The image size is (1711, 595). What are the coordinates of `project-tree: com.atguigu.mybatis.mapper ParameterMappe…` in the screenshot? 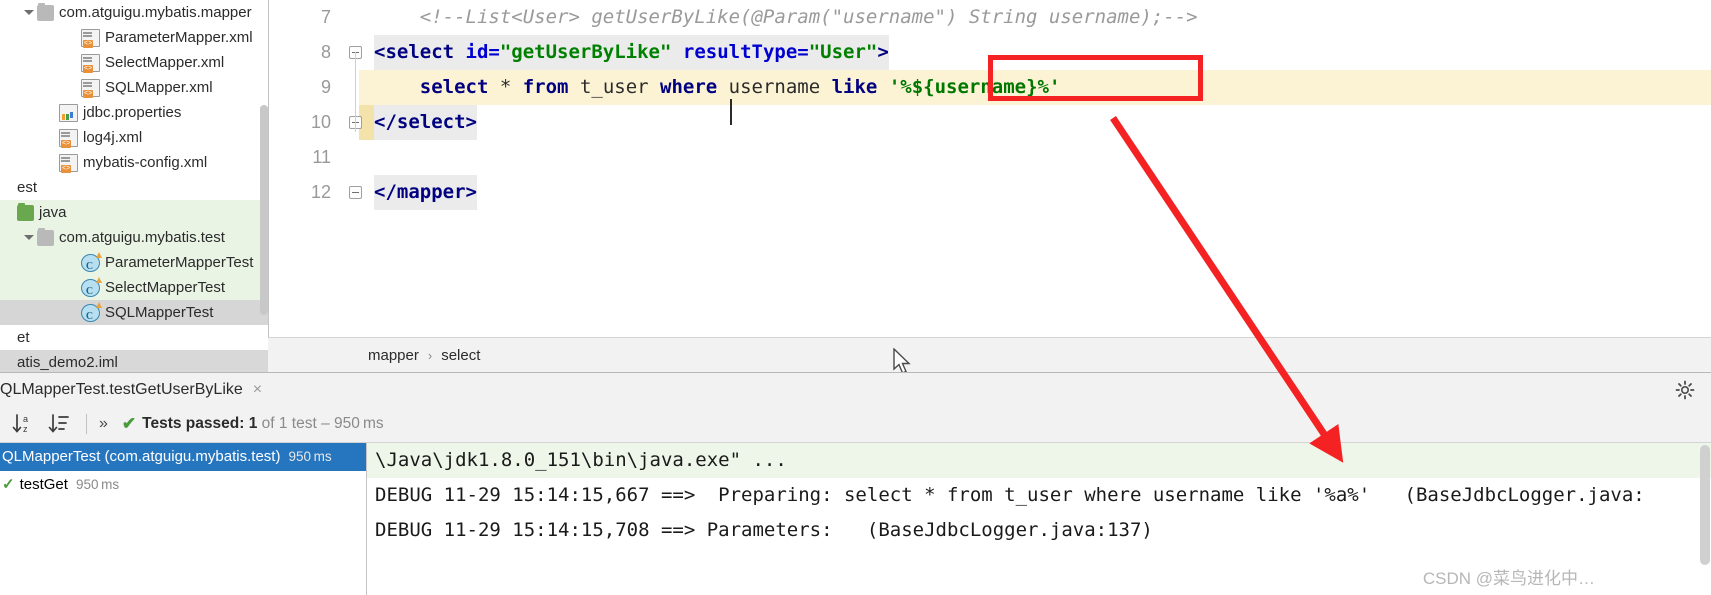 It's located at (134, 186).